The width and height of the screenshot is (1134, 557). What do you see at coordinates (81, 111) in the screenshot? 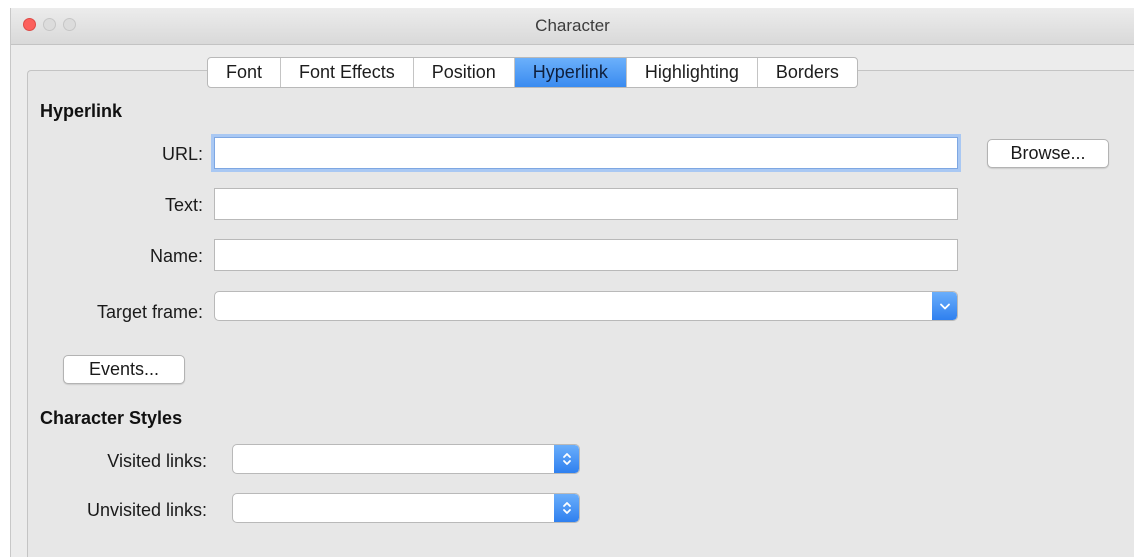
I see `hyperlink-section-title: Hyperlink` at bounding box center [81, 111].